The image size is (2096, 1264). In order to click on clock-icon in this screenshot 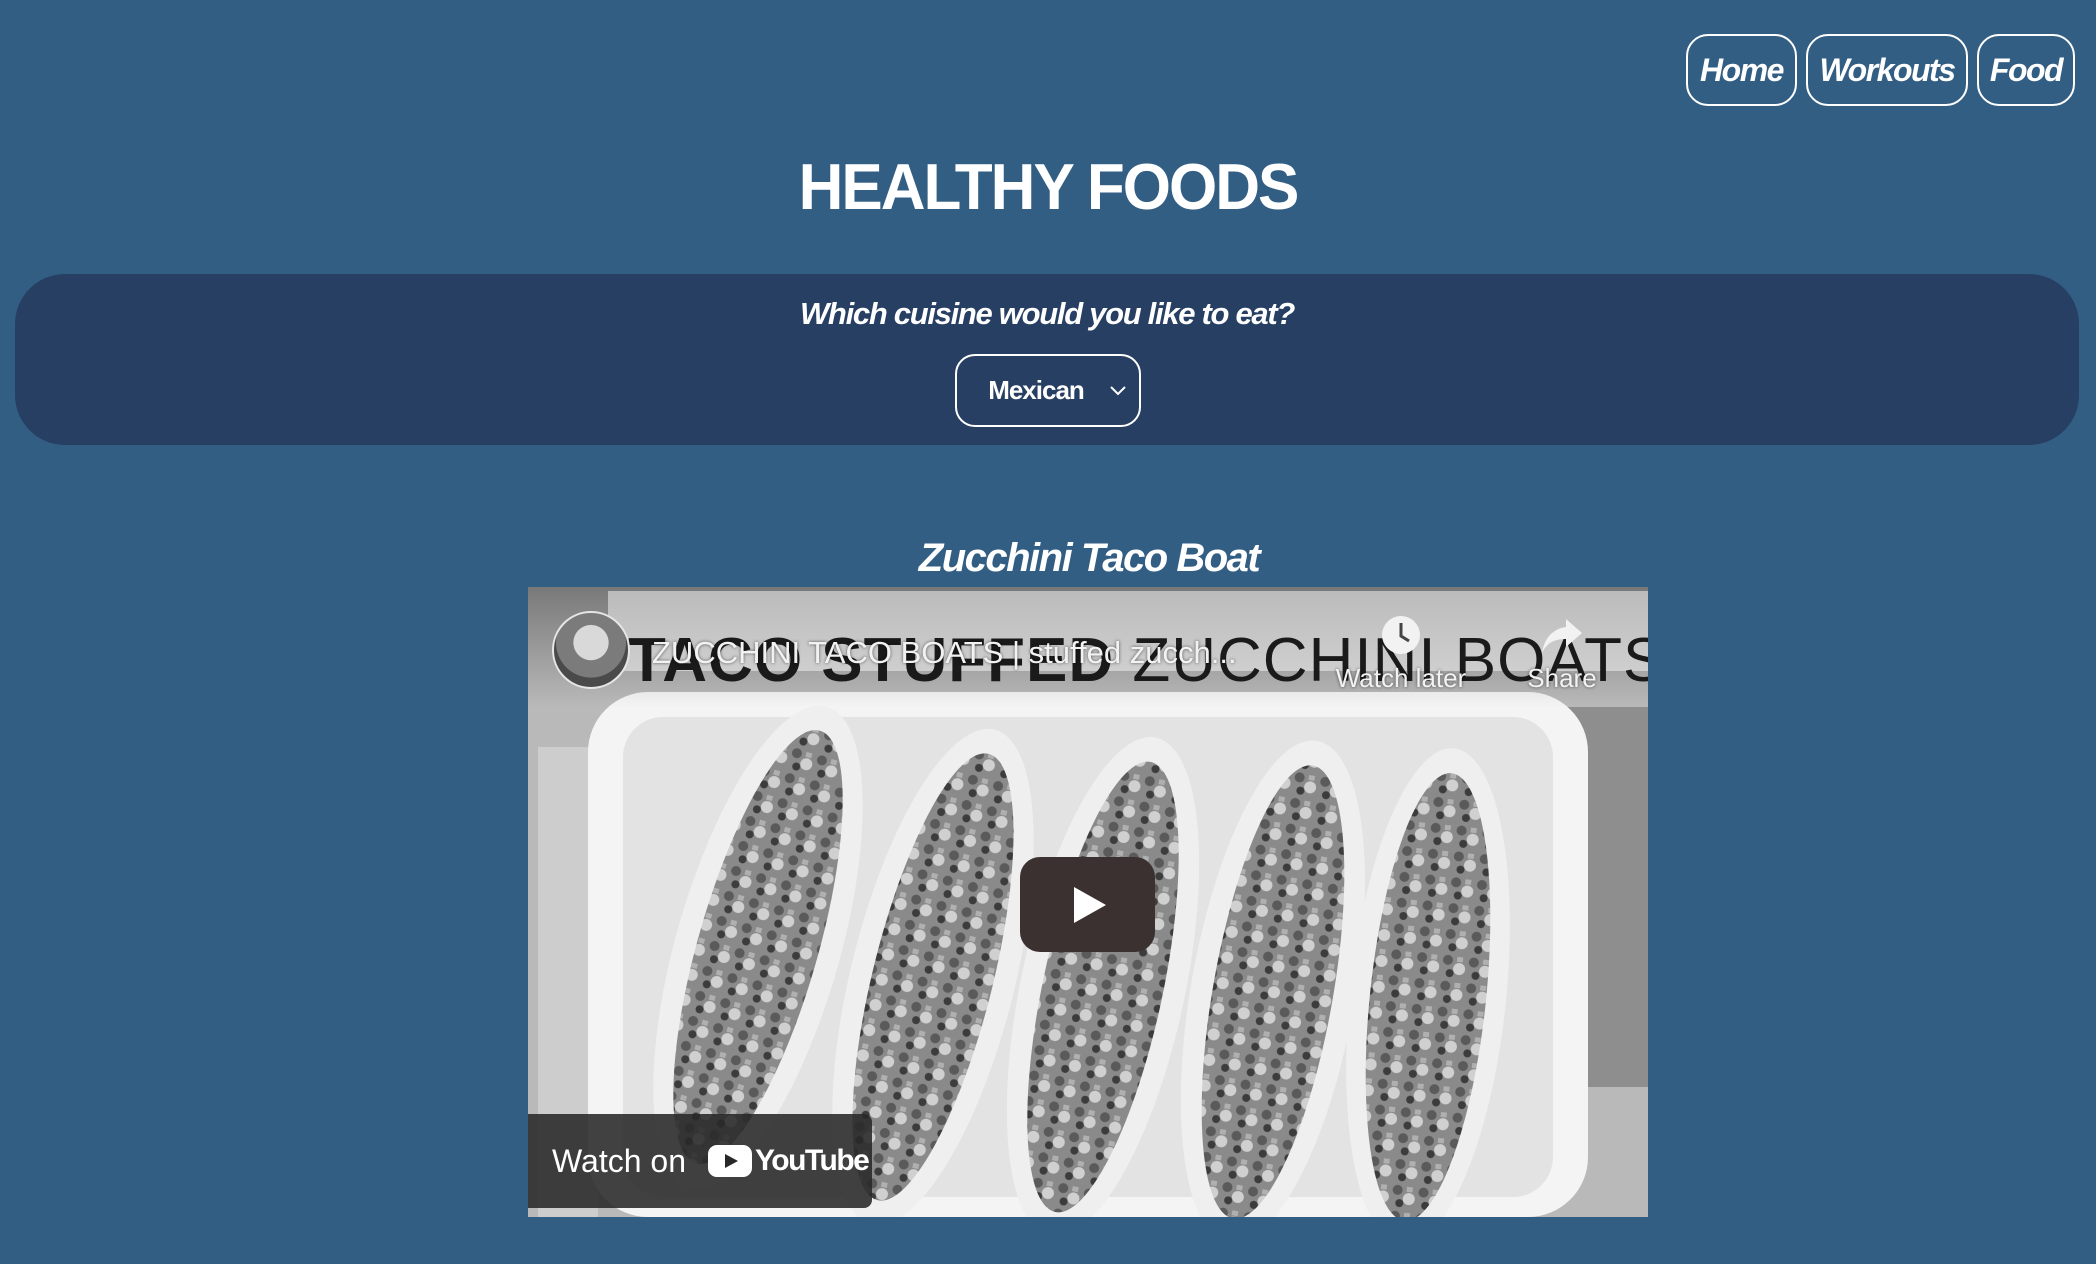, I will do `click(1401, 635)`.